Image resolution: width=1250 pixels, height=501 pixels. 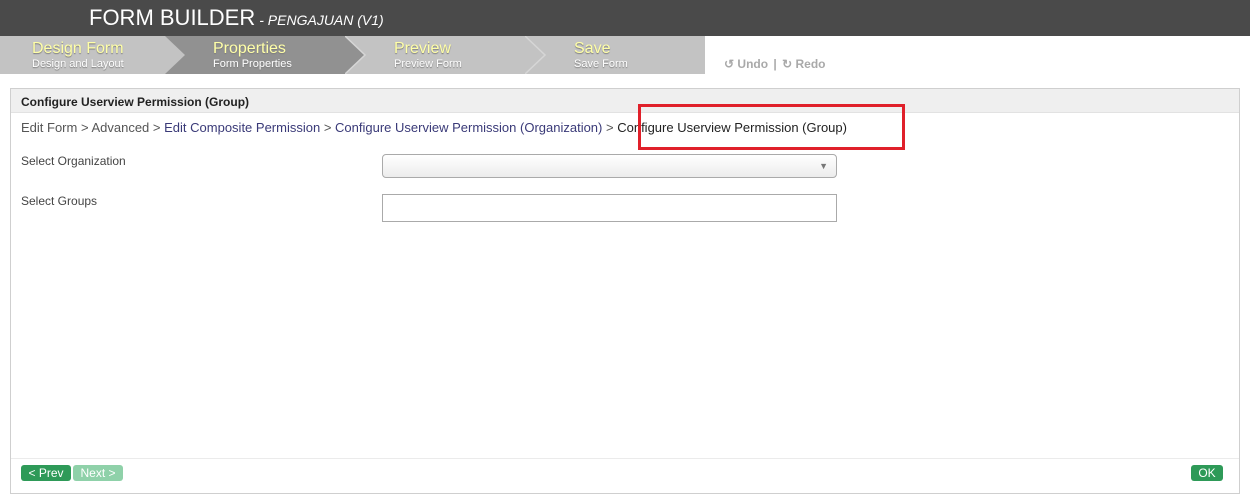 I want to click on app-header: FORM BUILDER - PENGAJUAN (V1), so click(x=625, y=18).